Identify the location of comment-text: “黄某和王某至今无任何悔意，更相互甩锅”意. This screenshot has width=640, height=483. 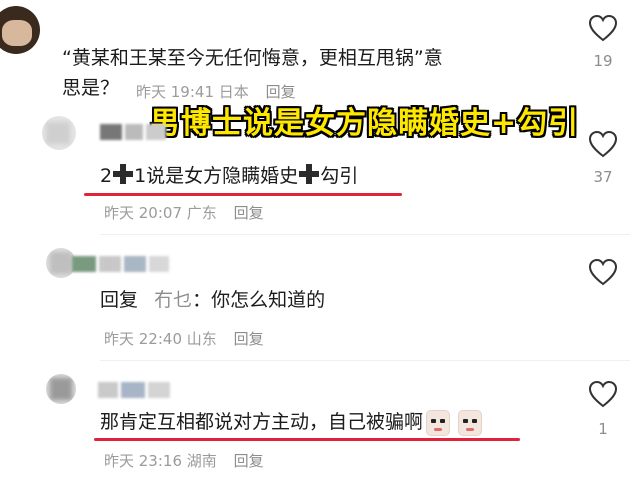
(252, 58).